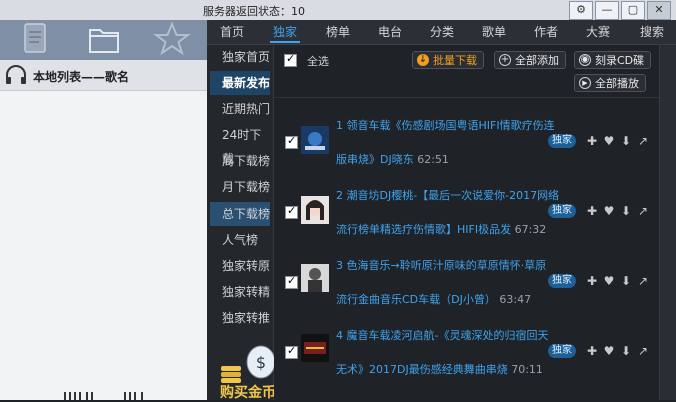 Image resolution: width=676 pixels, height=402 pixels. What do you see at coordinates (375, 159) in the screenshot?
I see `song-title-text-cont: 版串烧》DJ晓东` at bounding box center [375, 159].